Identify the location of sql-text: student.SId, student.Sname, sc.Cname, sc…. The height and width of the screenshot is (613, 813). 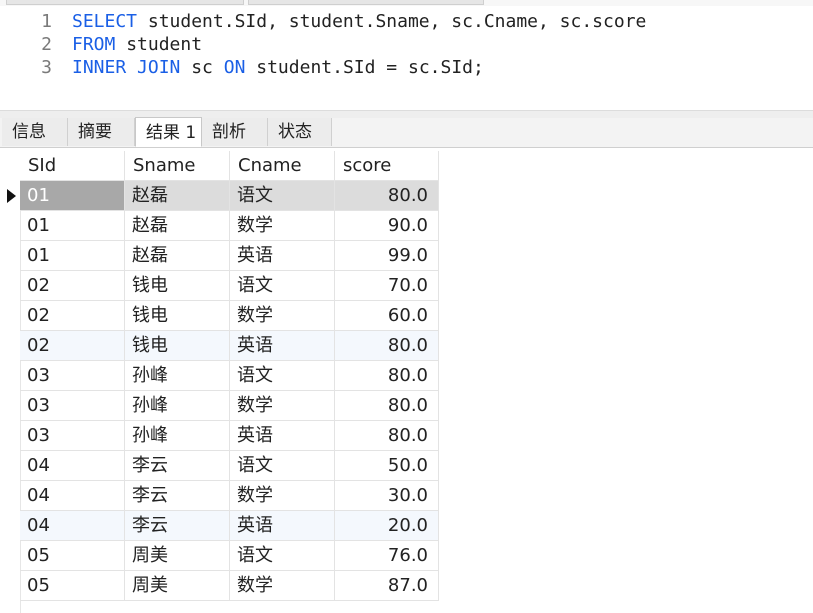
(392, 21).